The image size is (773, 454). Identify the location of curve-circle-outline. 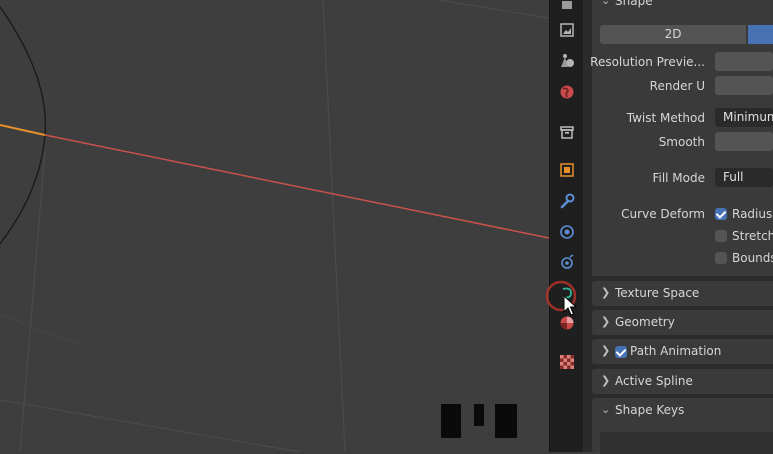
(23, 125).